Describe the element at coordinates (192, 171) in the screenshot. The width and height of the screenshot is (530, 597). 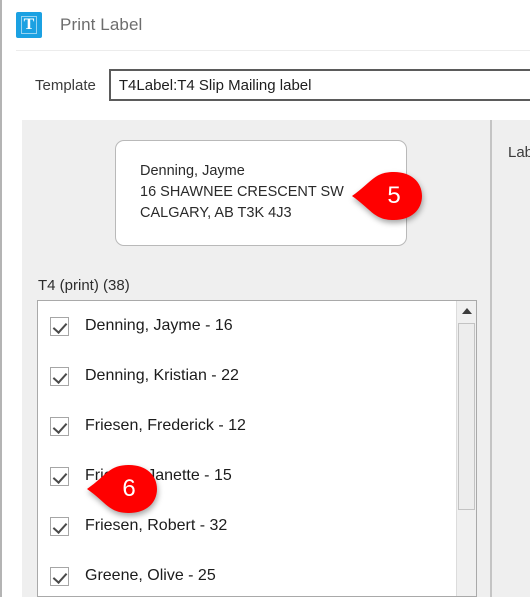
I see `address-name: Denning, Jayme` at that location.